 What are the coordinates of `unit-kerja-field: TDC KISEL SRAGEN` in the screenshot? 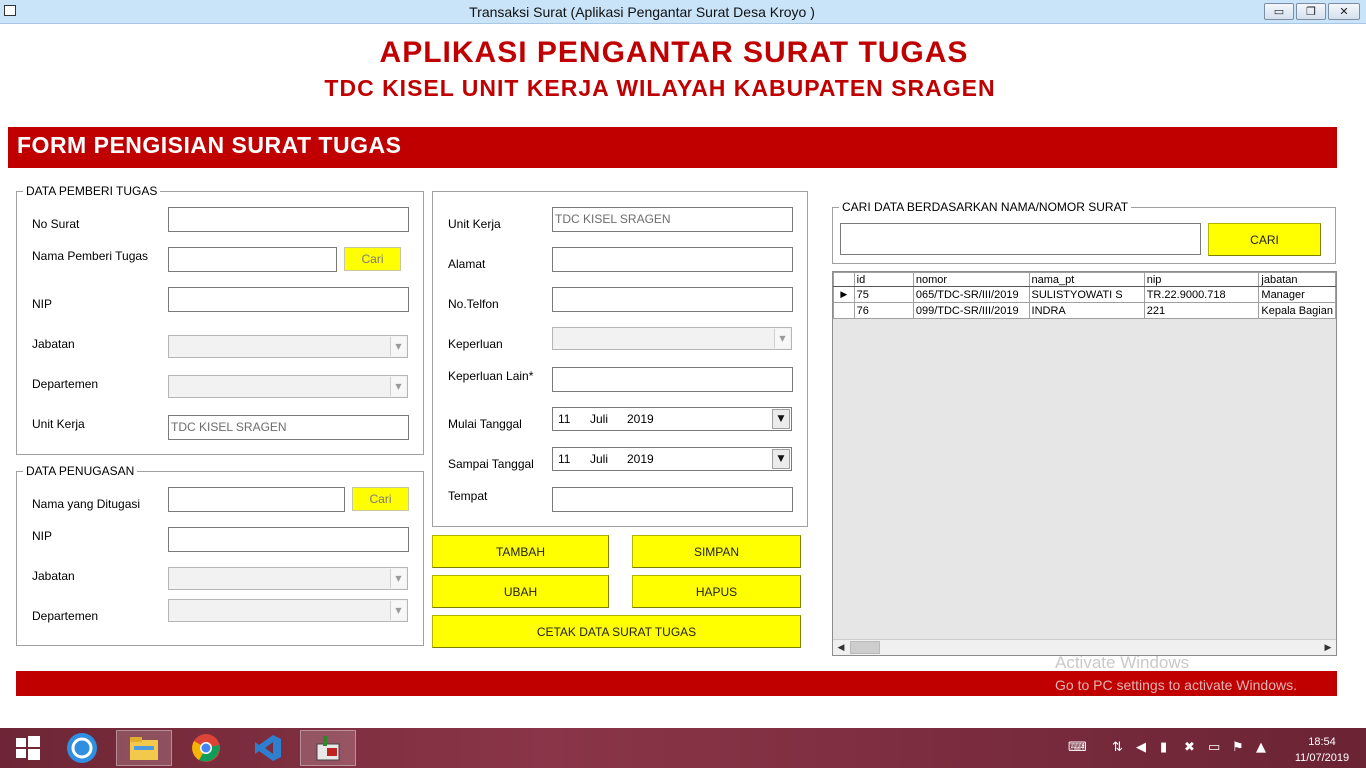 It's located at (672, 219).